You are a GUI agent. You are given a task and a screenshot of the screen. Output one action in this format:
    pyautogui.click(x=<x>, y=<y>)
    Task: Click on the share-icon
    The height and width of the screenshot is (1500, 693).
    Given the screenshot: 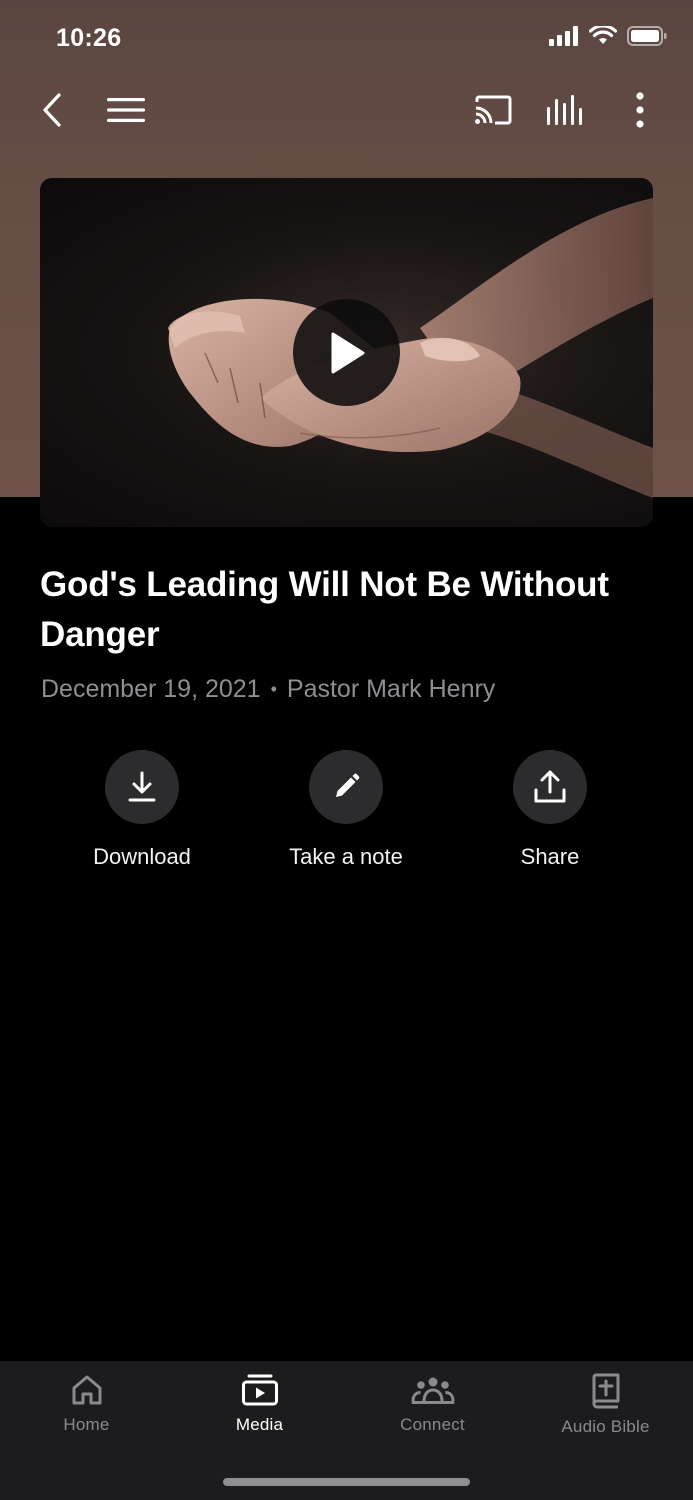 What is the action you would take?
    pyautogui.click(x=550, y=786)
    